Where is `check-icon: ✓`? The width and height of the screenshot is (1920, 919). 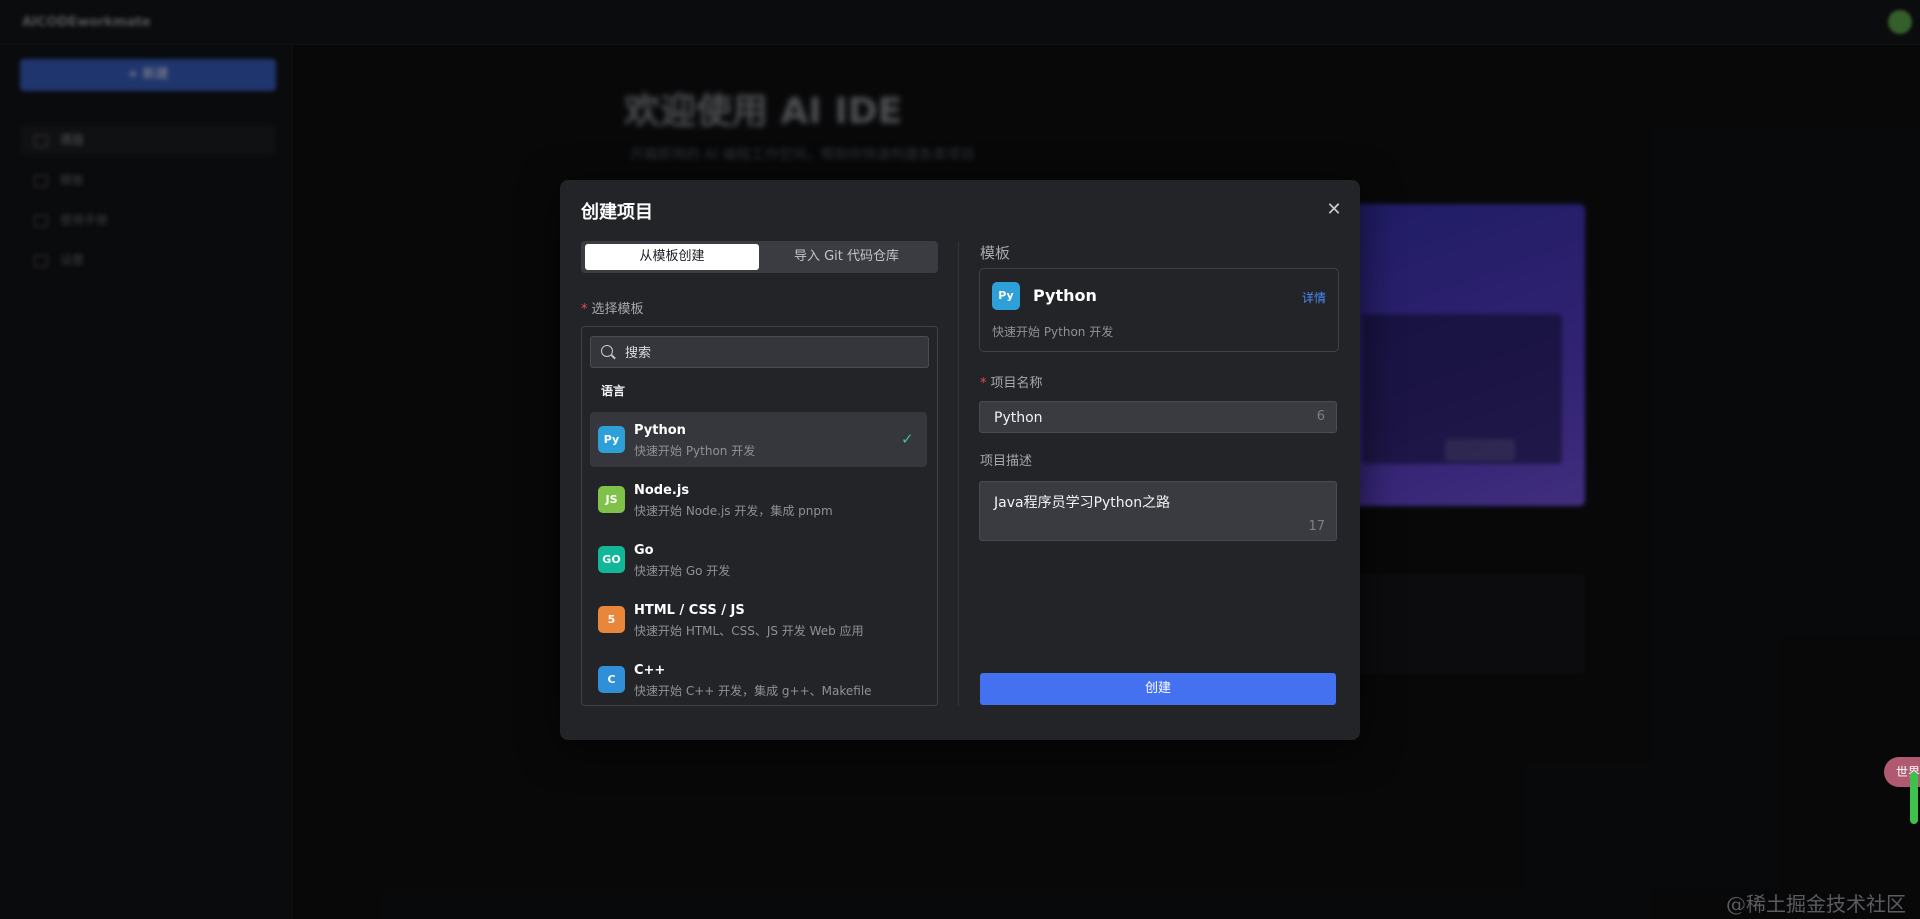 check-icon: ✓ is located at coordinates (907, 439).